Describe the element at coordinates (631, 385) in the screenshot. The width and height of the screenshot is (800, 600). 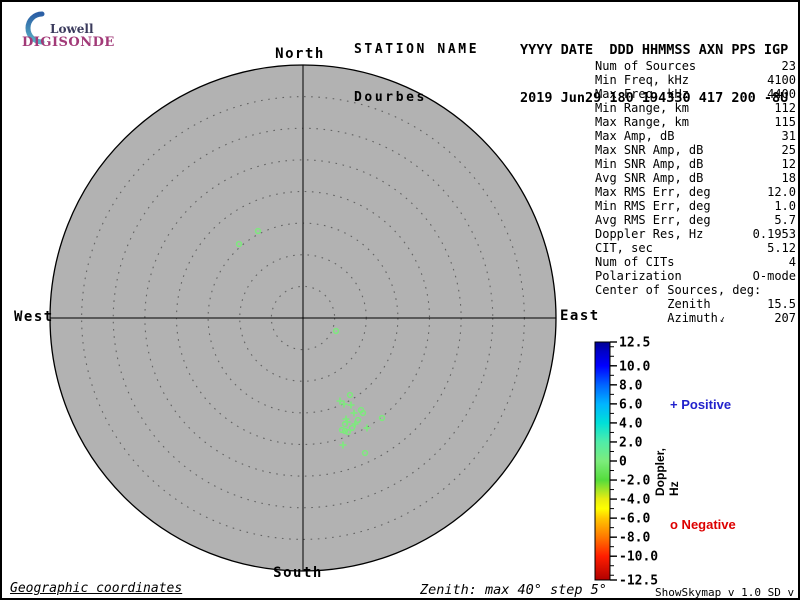
I see `colorbar-tick-label: 8.0` at that location.